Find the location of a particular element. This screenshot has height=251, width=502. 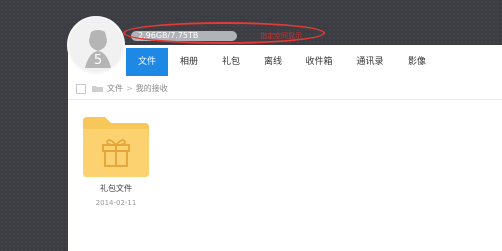

tab-files: 文件 is located at coordinates (147, 62).